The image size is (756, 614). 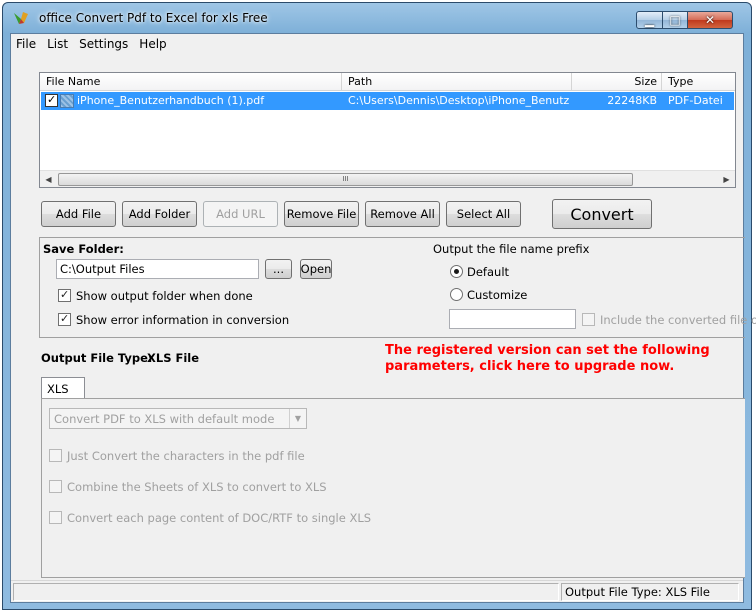 I want to click on status-output-type: Output File Type: XLS File, so click(x=650, y=592).